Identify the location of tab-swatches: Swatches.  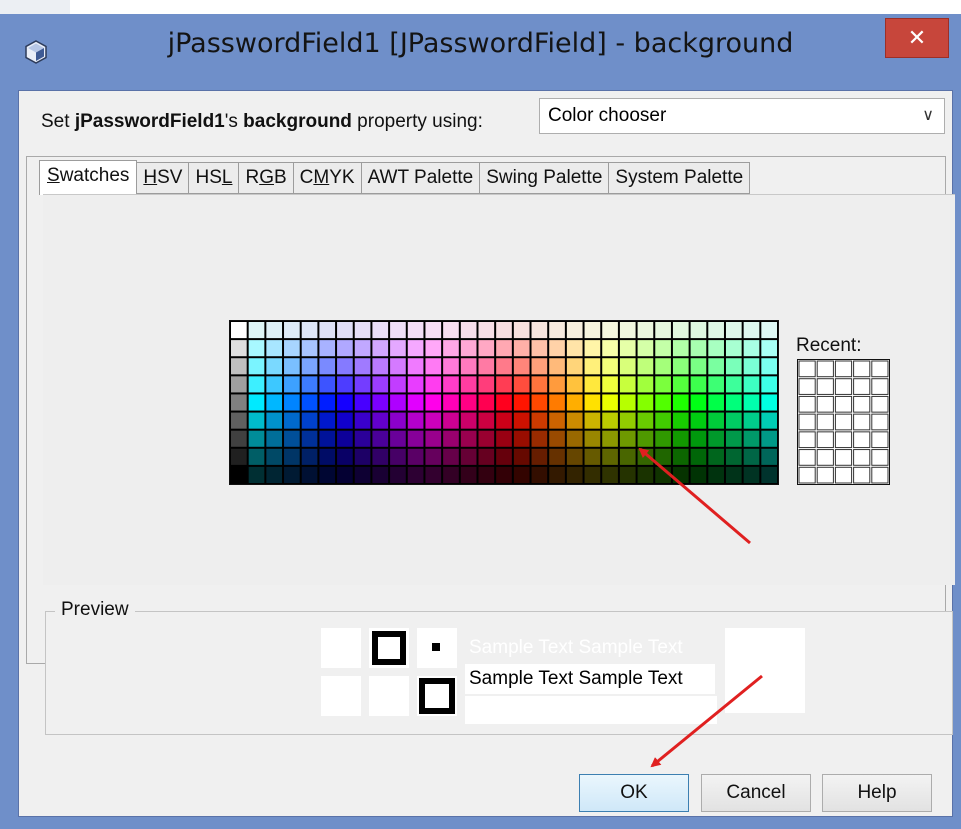
(88, 177).